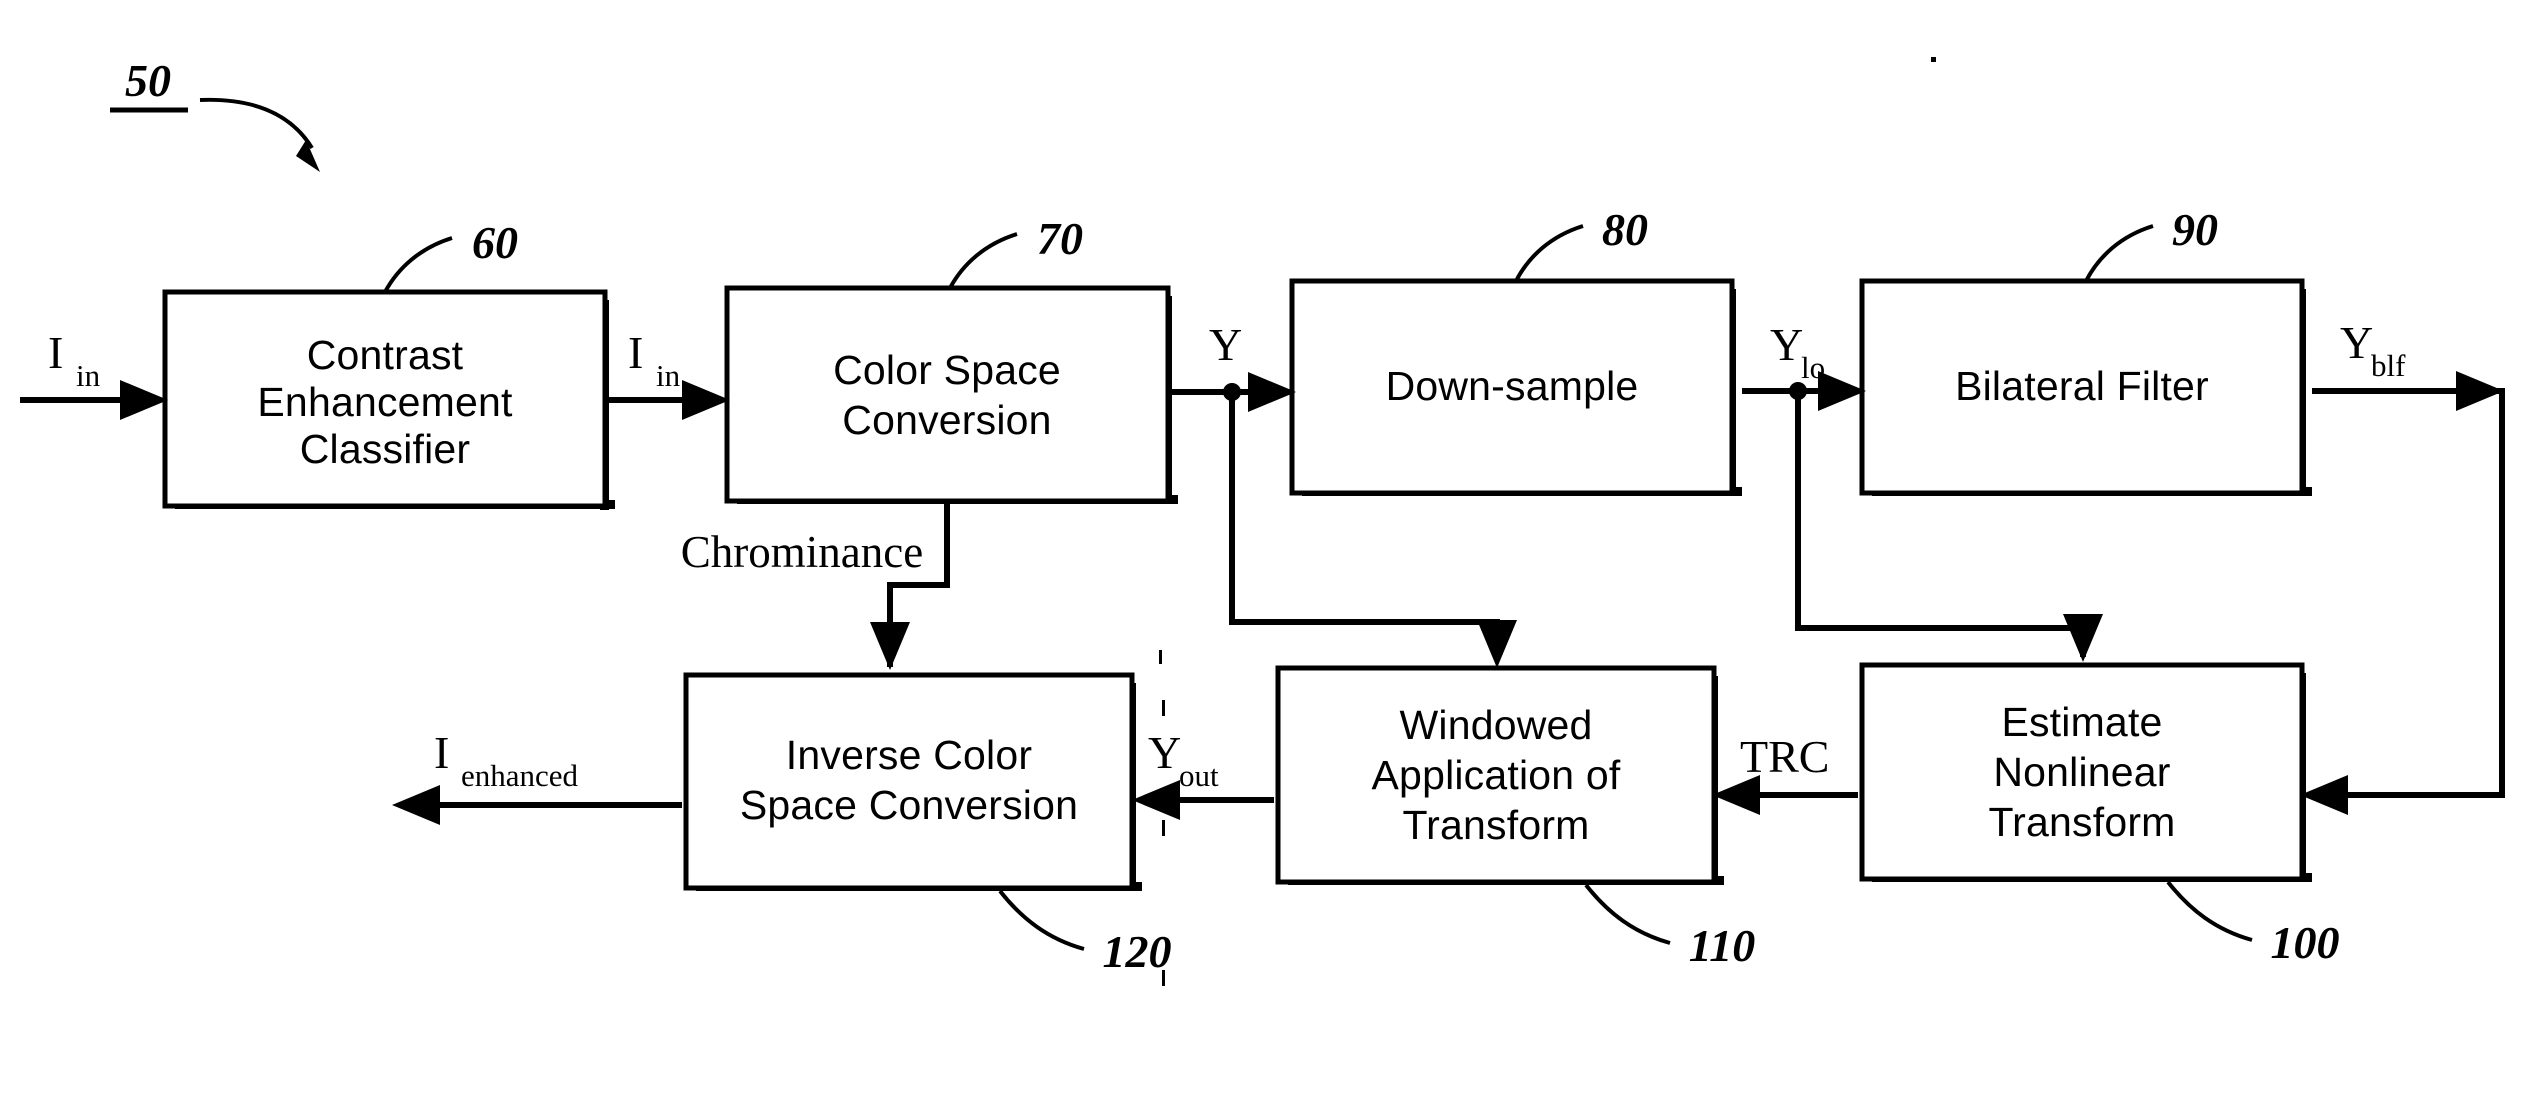 This screenshot has height=1105, width=2522. Describe the element at coordinates (1137, 951) in the screenshot. I see `ref-number-120: 120` at that location.